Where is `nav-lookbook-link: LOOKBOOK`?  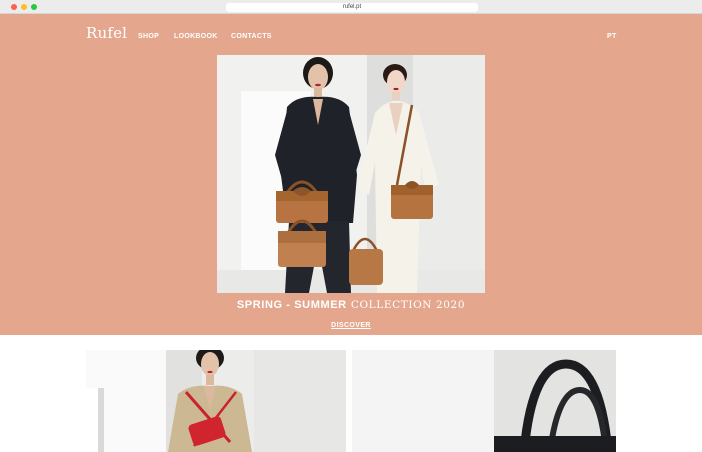 nav-lookbook-link: LOOKBOOK is located at coordinates (196, 36).